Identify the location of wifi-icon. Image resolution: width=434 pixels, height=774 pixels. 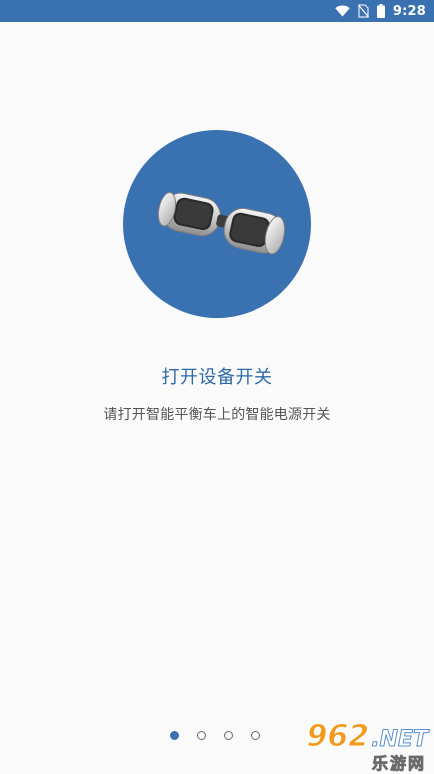
(342, 11).